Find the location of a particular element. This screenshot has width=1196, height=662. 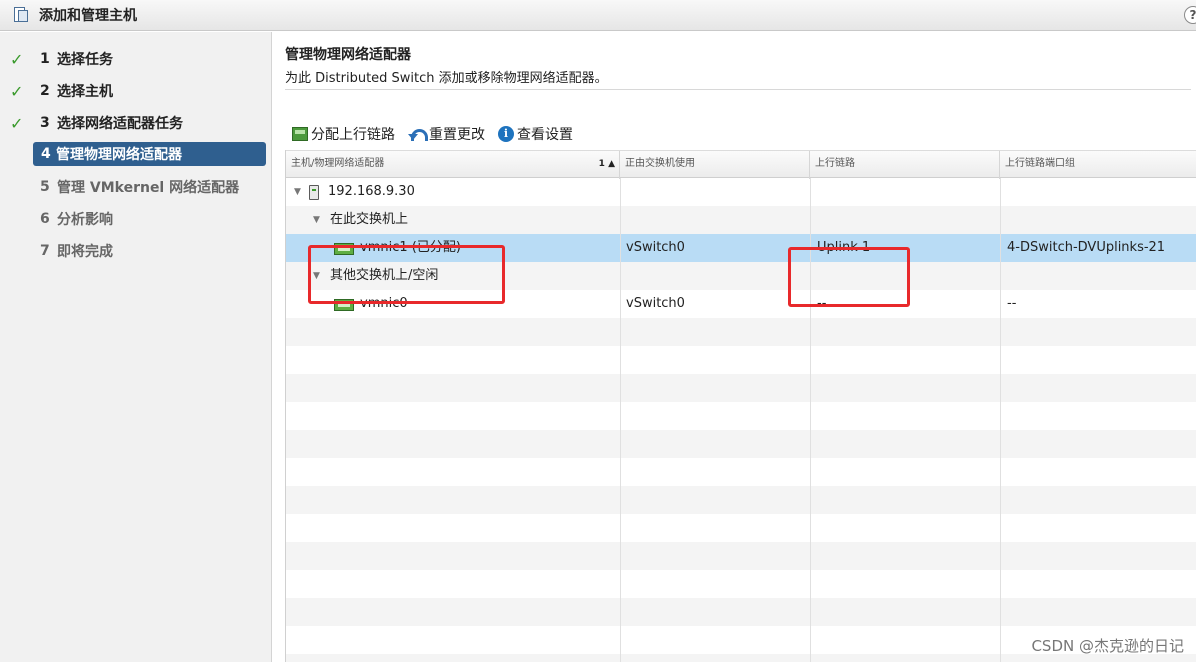

sort-ascending-icon: 1 ▲ is located at coordinates (606, 164).